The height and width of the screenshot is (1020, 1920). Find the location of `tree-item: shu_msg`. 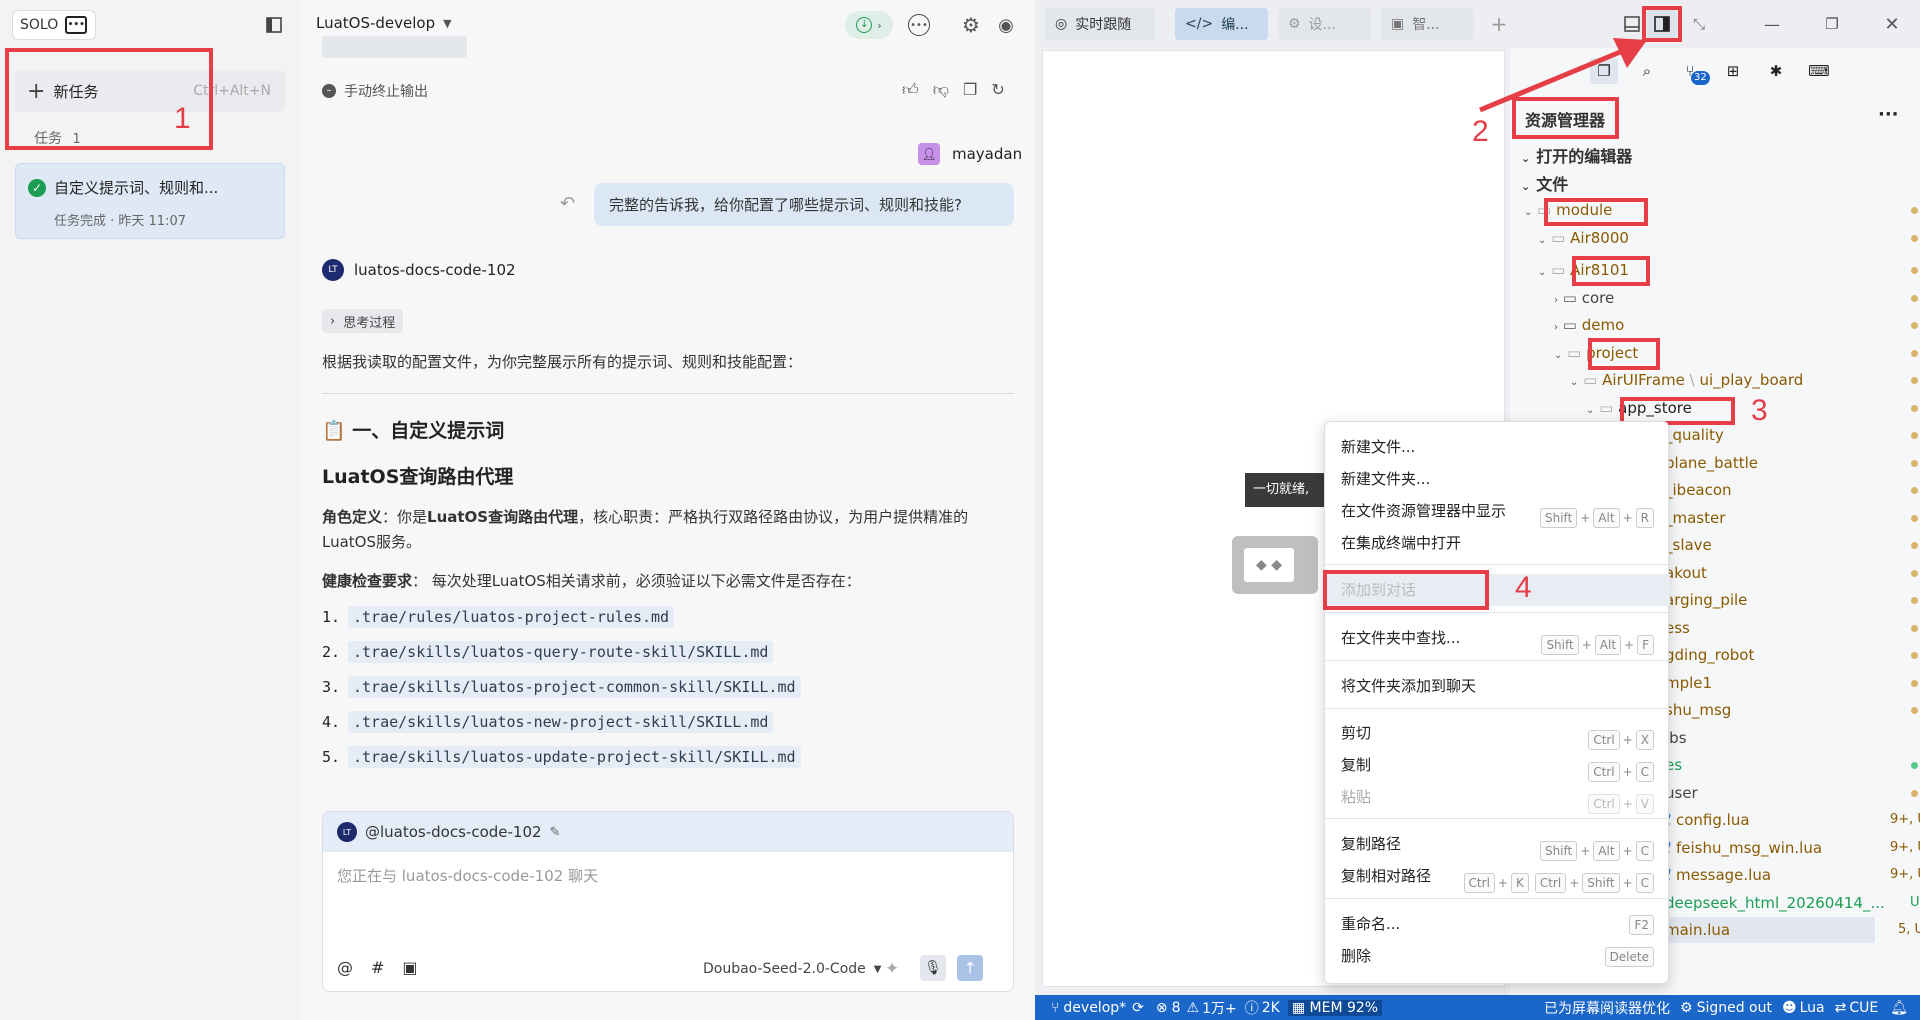

tree-item: shu_msg is located at coordinates (1698, 710).